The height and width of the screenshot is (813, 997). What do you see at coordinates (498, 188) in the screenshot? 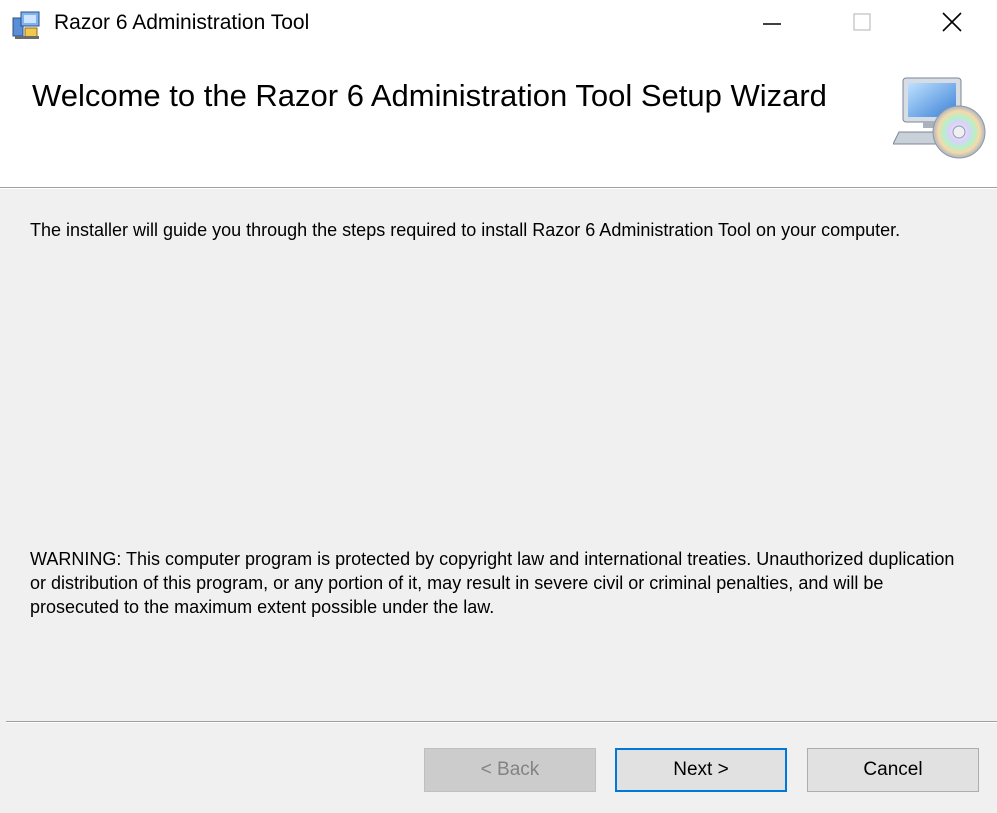
I see `header-separator` at bounding box center [498, 188].